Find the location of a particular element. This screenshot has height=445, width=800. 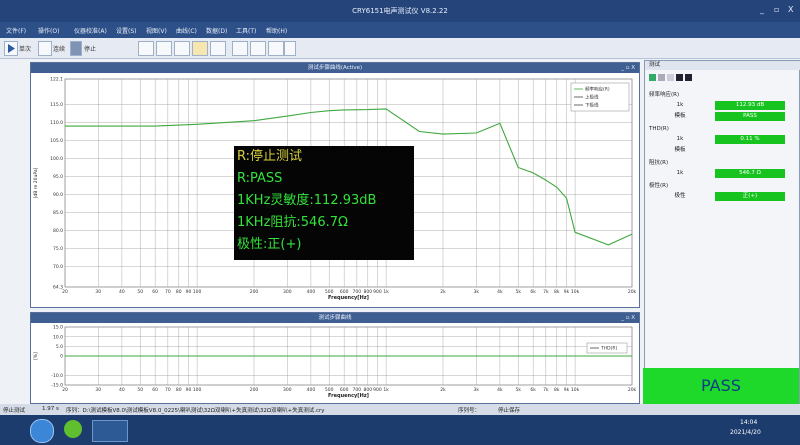

x-axis-label: Frequency[Hz] is located at coordinates (348, 396).